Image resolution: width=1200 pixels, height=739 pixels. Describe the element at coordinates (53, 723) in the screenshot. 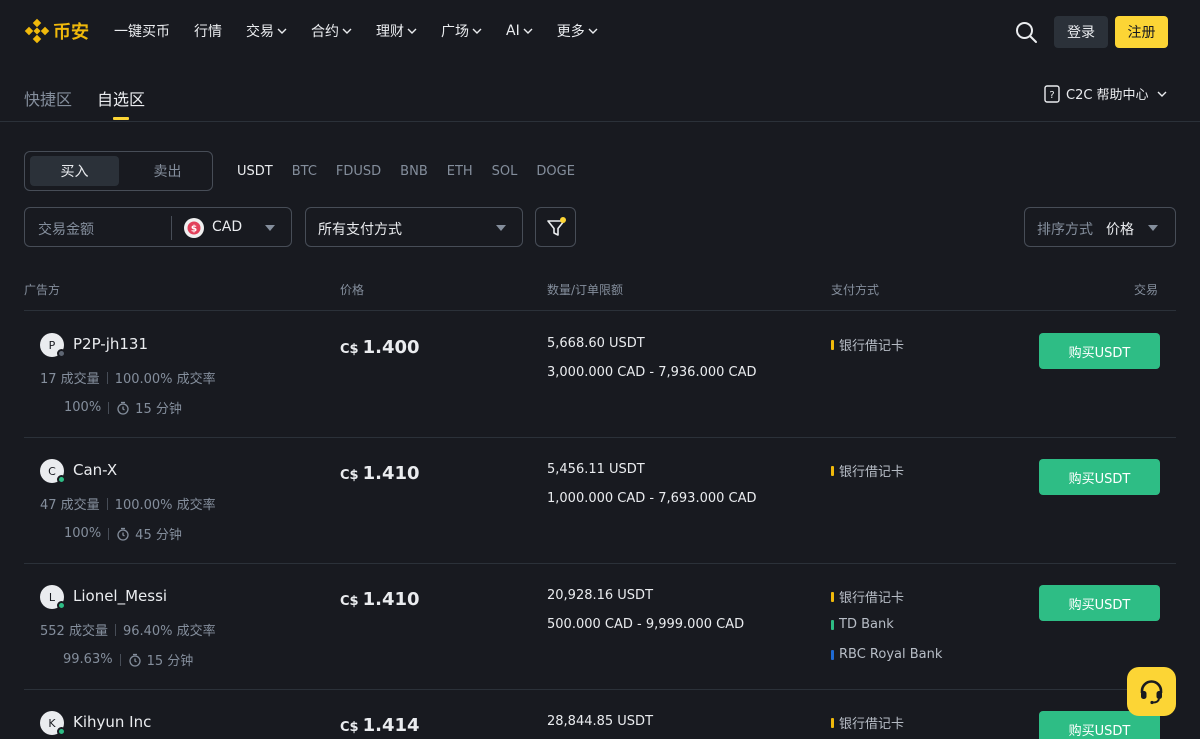

I see `avatar: K` at that location.